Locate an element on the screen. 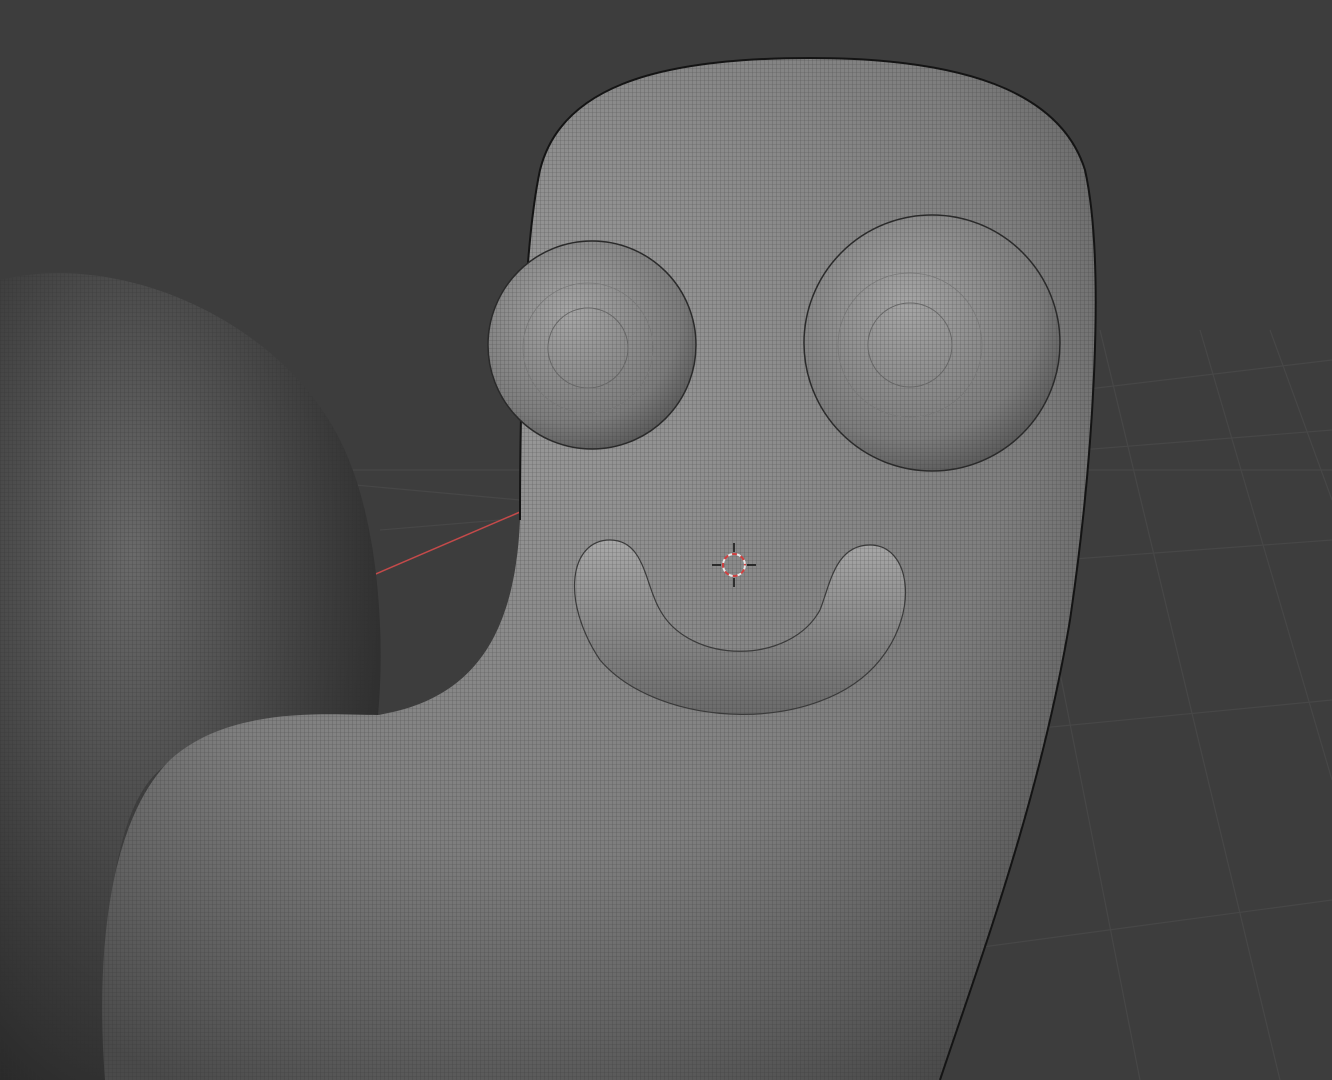 The width and height of the screenshot is (1332, 1080). left-eye-mesh is located at coordinates (592, 345).